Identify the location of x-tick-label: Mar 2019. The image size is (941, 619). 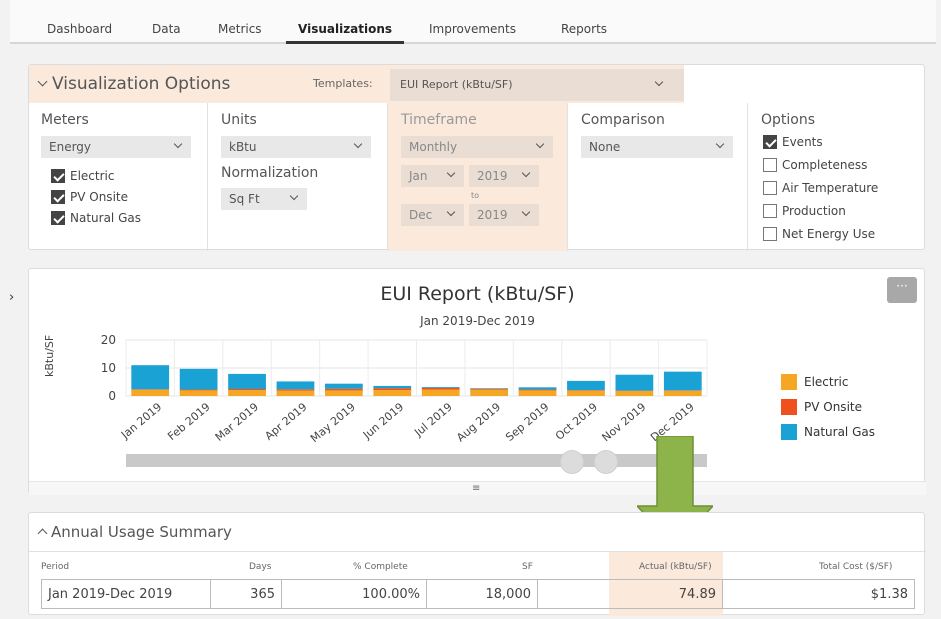
(237, 422).